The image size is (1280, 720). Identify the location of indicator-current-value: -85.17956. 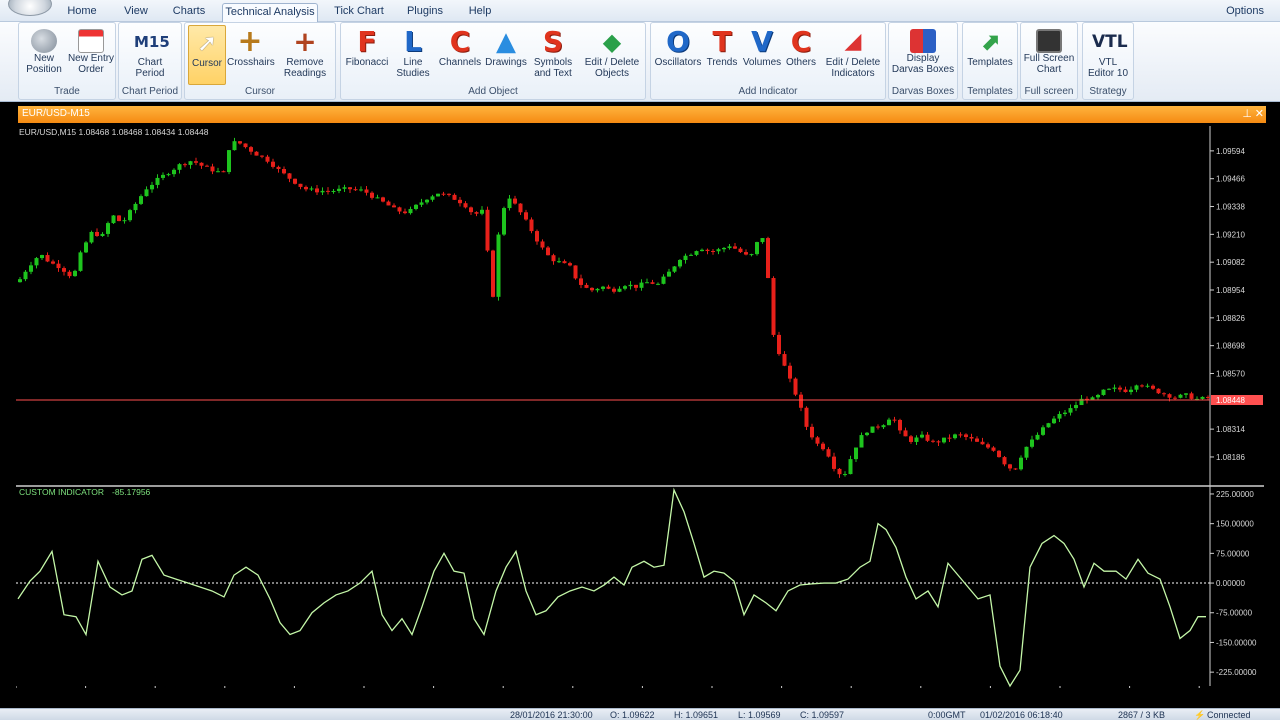
(131, 492).